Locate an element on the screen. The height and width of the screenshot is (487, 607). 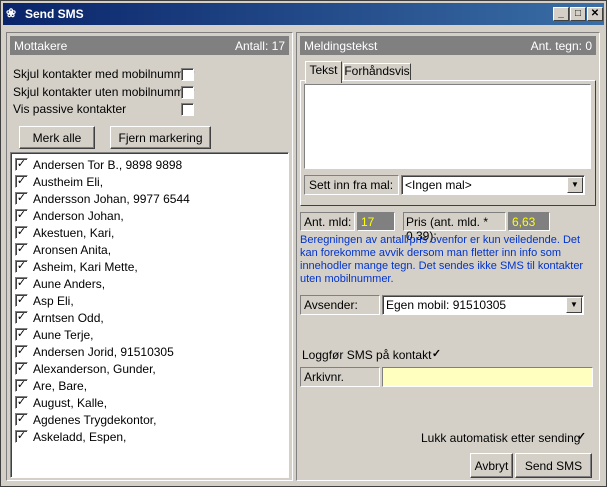
contact-row: ✓ Andersson Johan, 9977 6544 is located at coordinates (150, 198).